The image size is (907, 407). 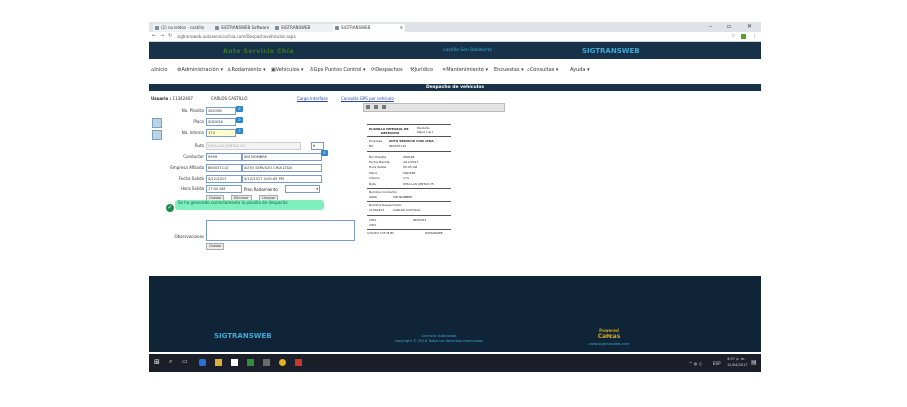 I want to click on maximize-button: ▫, so click(x=729, y=26).